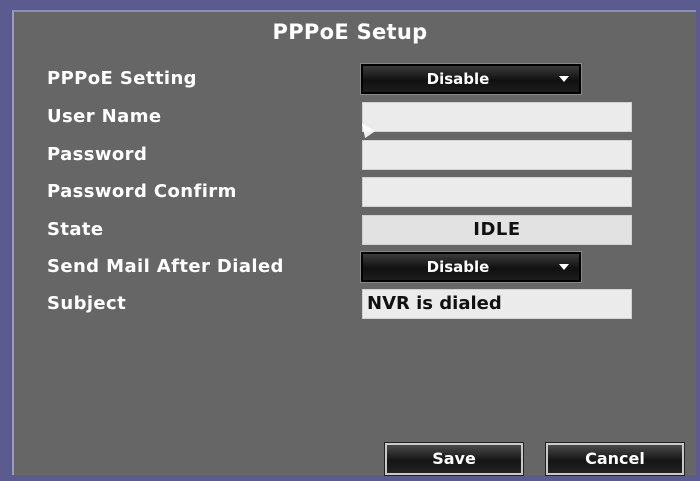 The width and height of the screenshot is (700, 481). I want to click on pppoe-setting-dropdown: Disable, so click(471, 79).